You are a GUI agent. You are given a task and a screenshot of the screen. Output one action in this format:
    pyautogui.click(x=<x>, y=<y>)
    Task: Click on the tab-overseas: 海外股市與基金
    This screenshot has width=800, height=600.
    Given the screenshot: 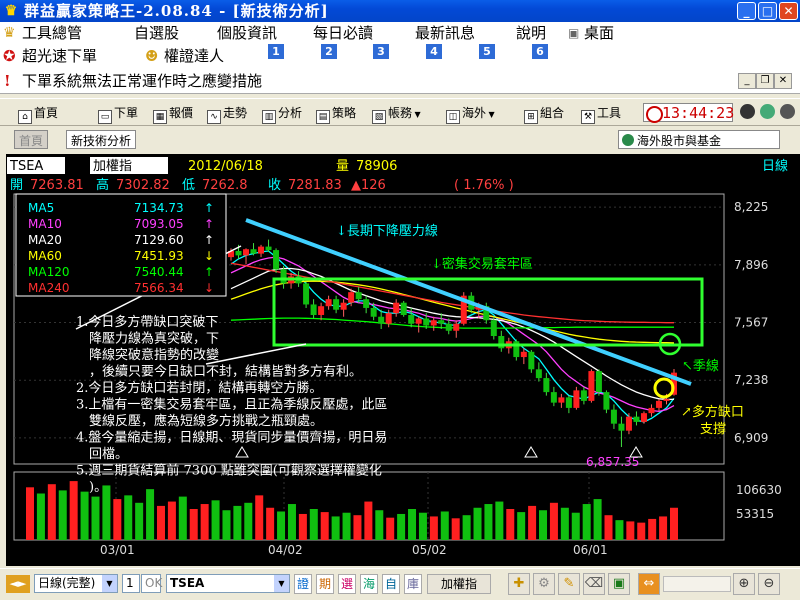 What is the action you would take?
    pyautogui.click(x=699, y=139)
    